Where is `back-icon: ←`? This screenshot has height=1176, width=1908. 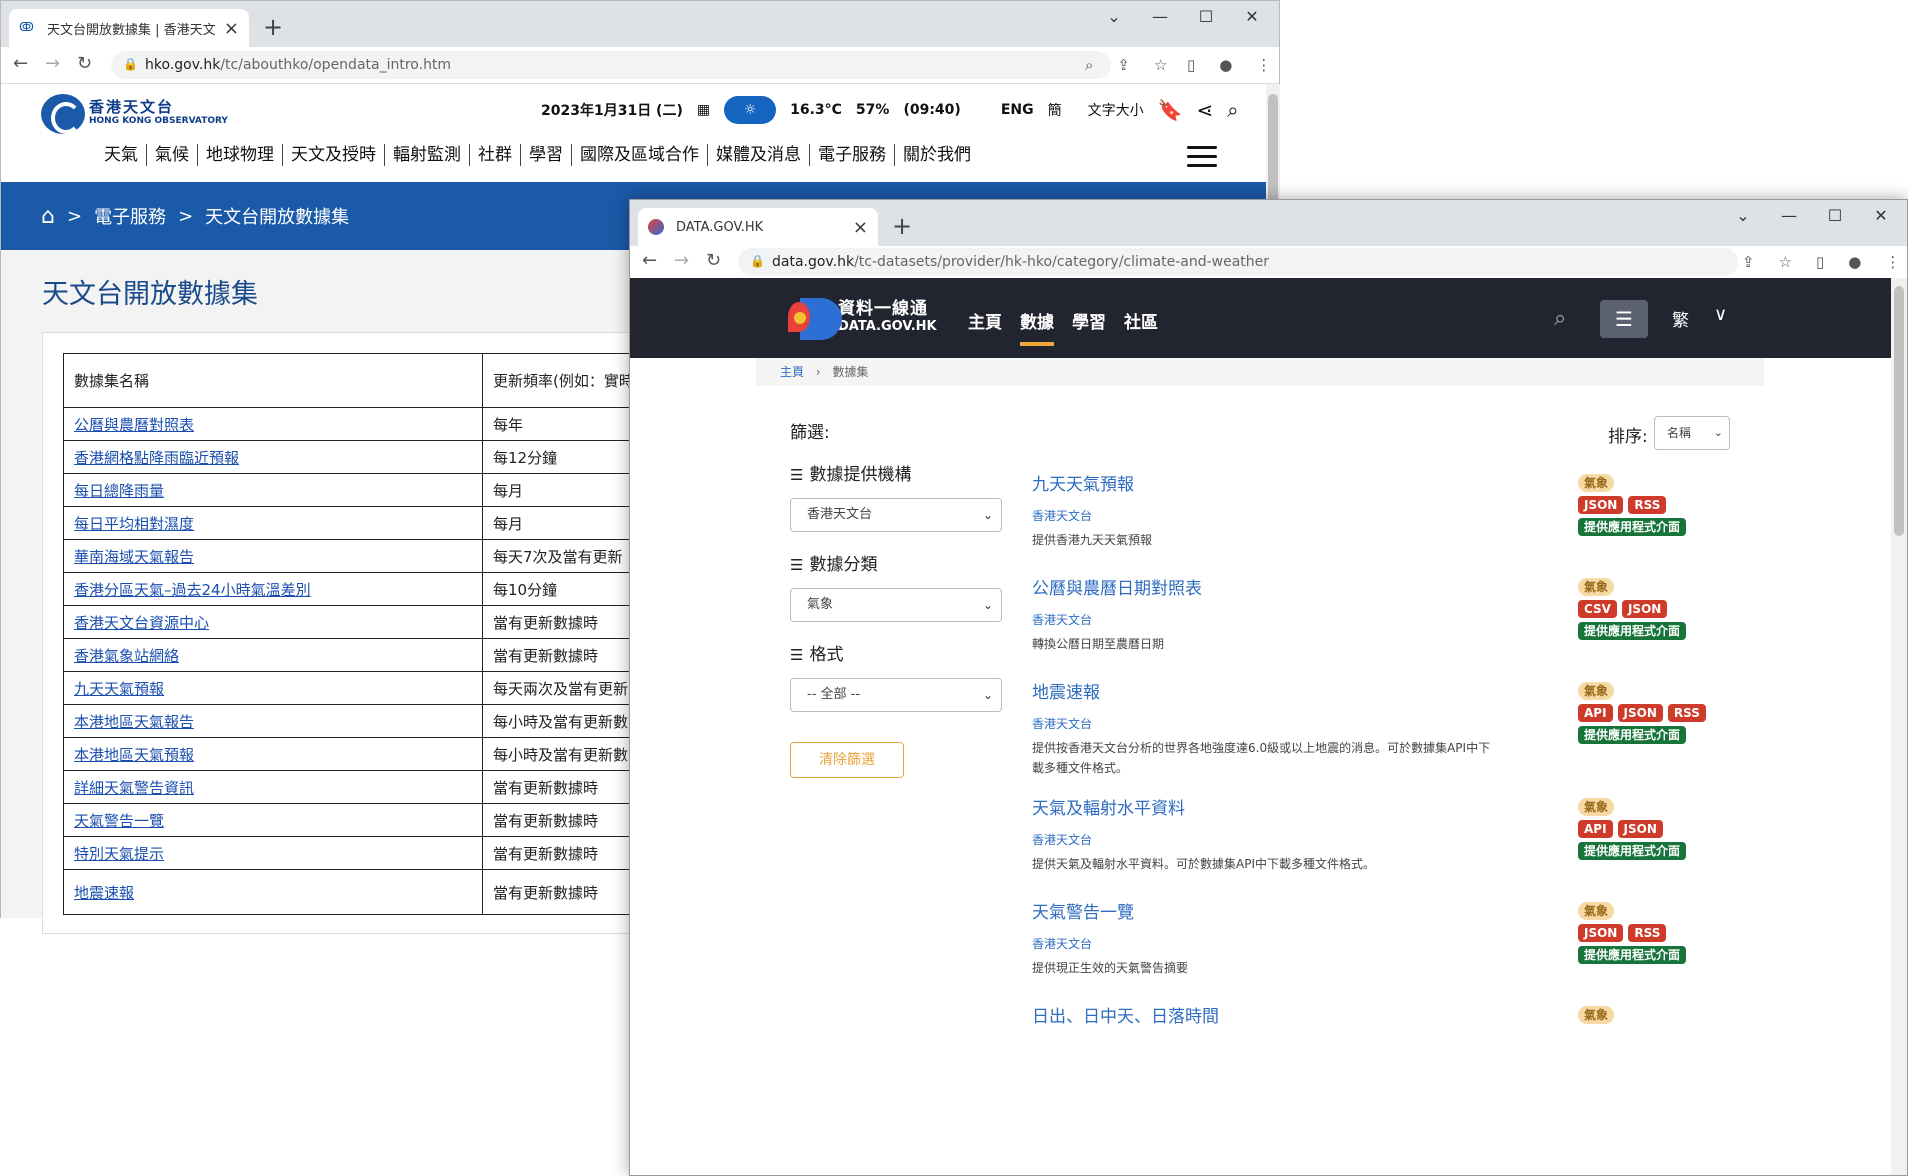 back-icon: ← is located at coordinates (649, 260).